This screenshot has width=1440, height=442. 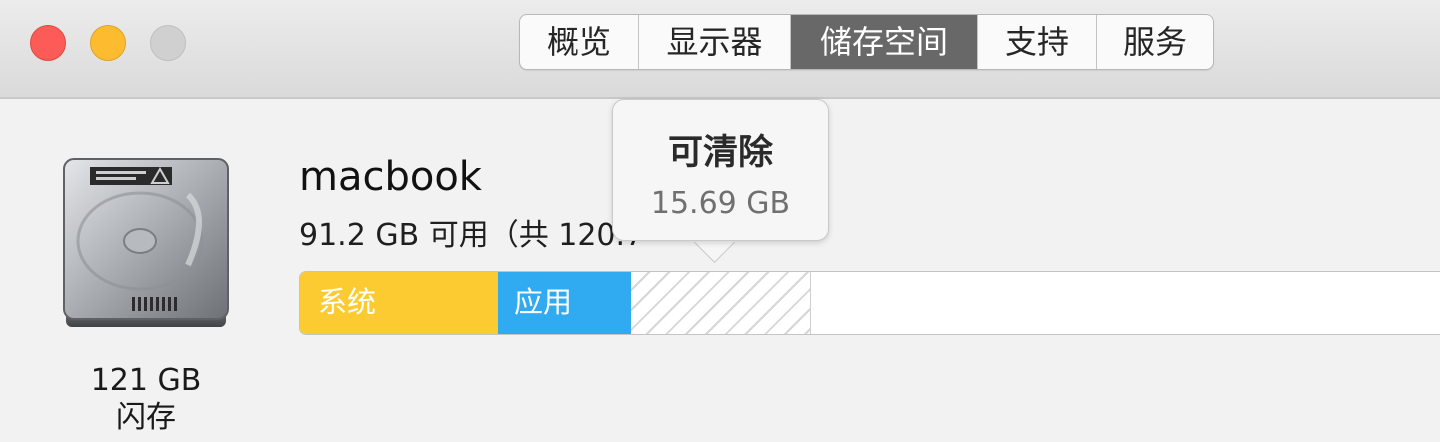 I want to click on disk-capacity: 121 GB 闪存, so click(x=146, y=399).